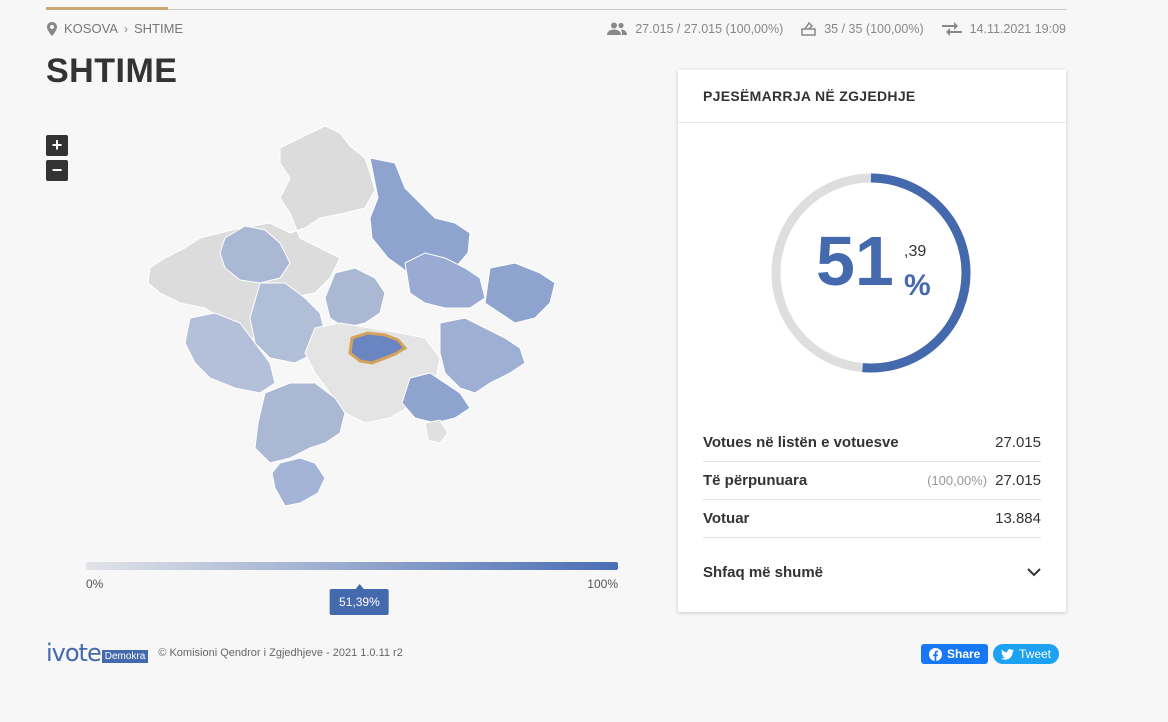 The height and width of the screenshot is (722, 1168). Describe the element at coordinates (801, 442) in the screenshot. I see `row-label: Votues në listën e votuesve` at that location.